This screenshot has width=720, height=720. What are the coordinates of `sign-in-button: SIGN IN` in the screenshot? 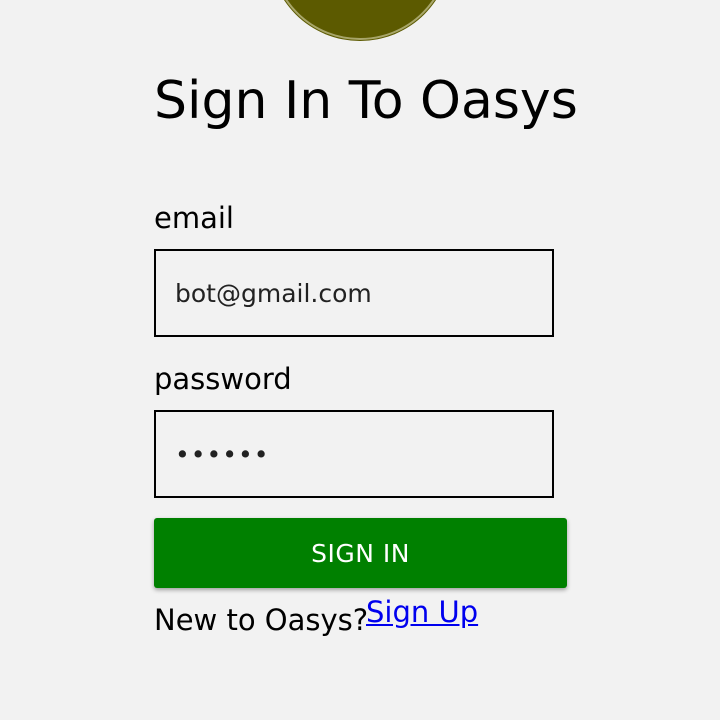 It's located at (360, 553).